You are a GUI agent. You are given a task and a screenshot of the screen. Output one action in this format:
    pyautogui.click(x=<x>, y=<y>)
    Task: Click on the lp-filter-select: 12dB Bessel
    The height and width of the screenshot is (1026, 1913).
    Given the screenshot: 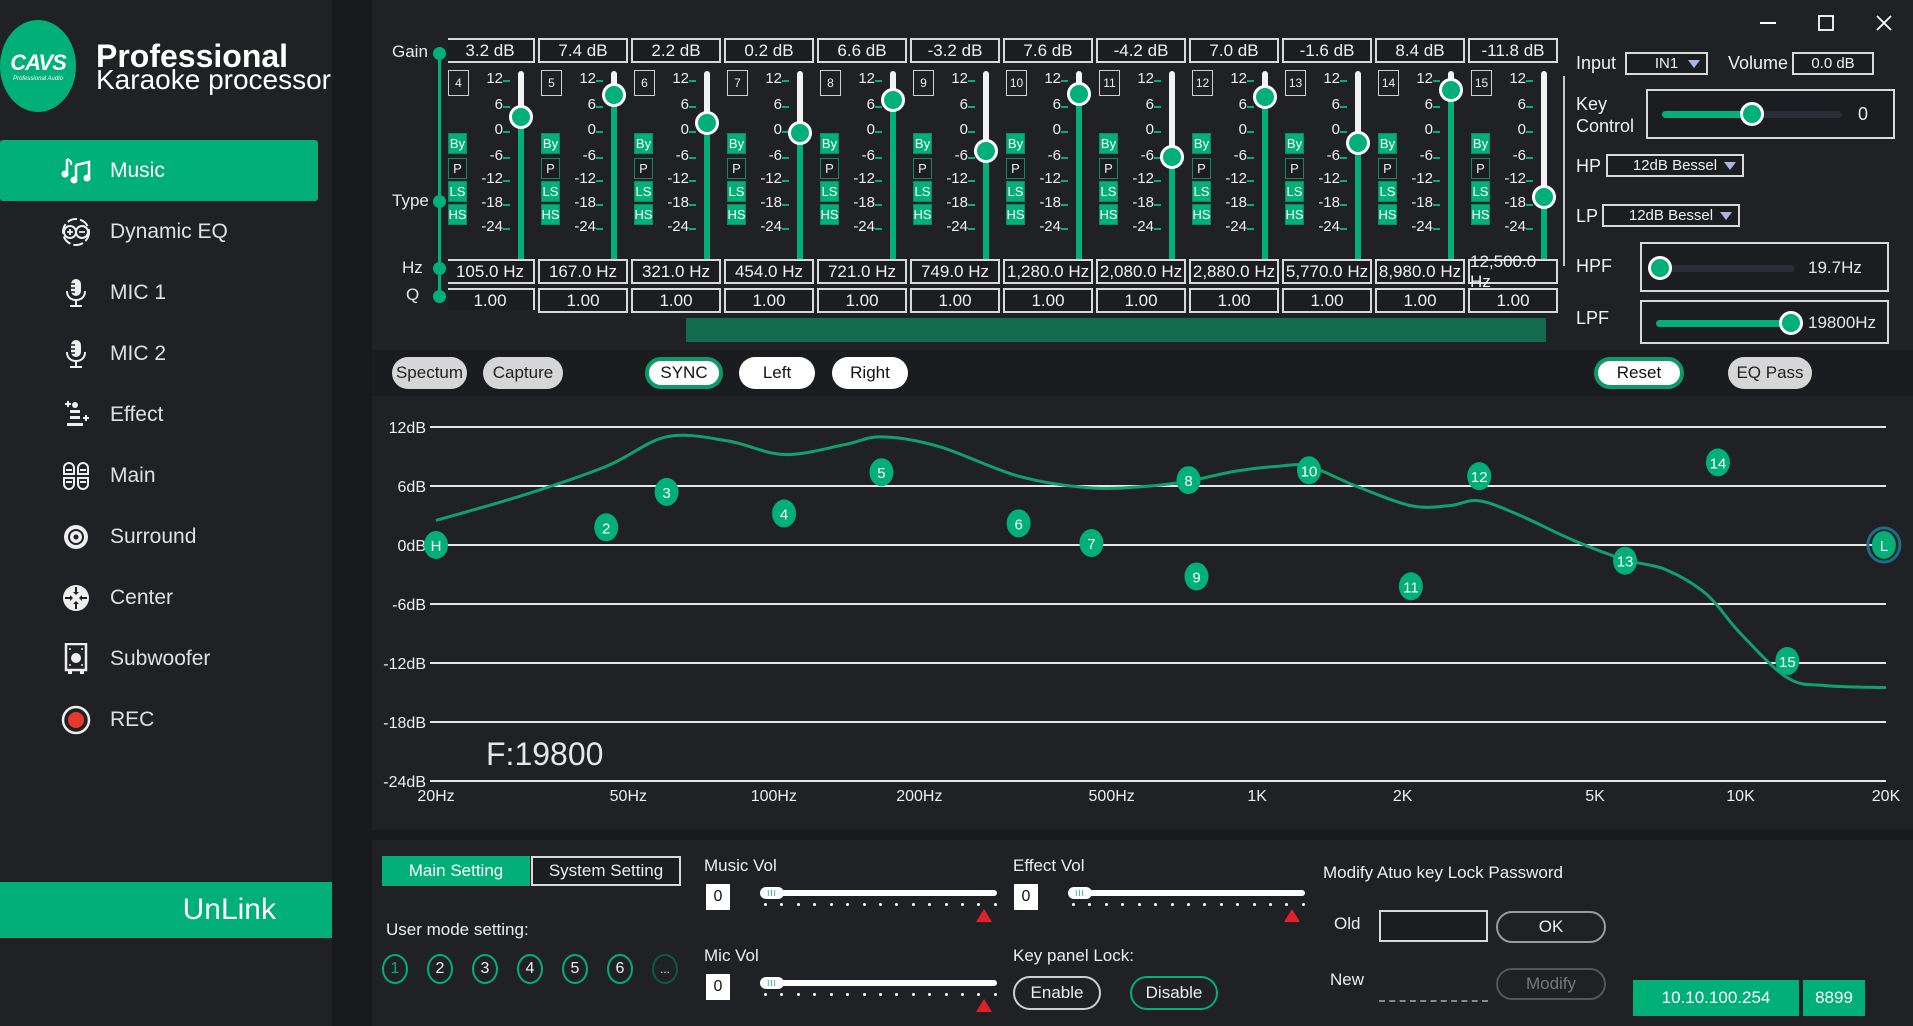 What is the action you would take?
    pyautogui.click(x=1671, y=215)
    